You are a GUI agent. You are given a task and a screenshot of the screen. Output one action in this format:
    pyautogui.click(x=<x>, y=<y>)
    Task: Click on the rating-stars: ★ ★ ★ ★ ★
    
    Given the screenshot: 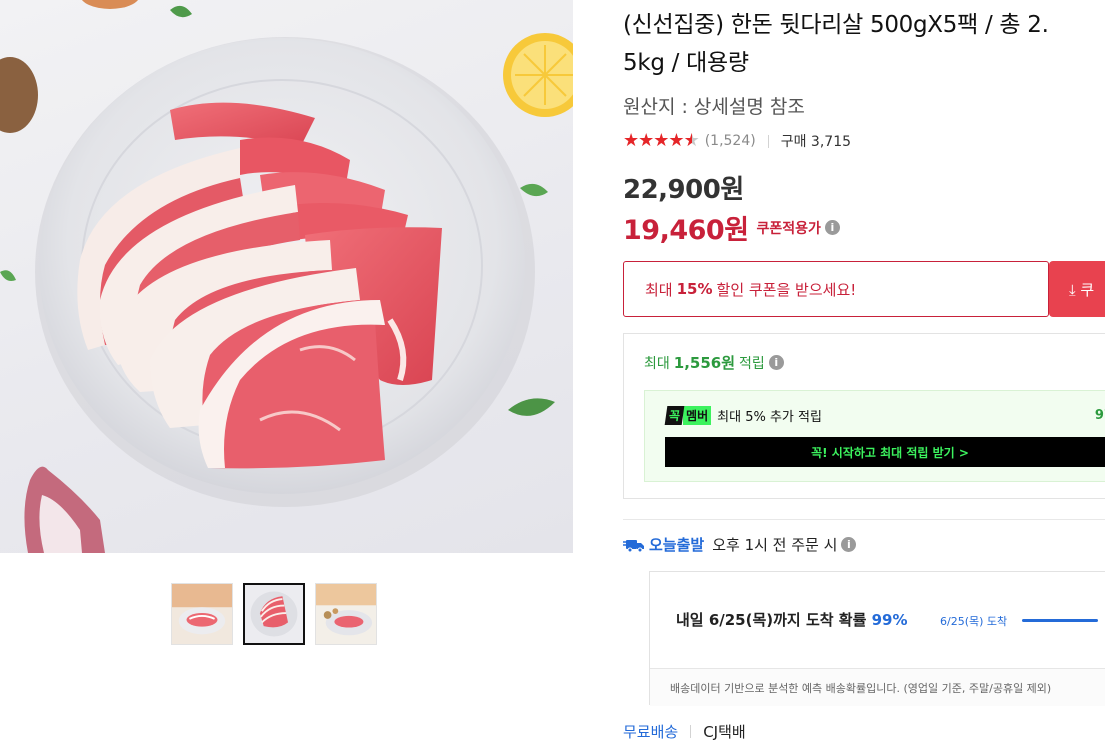 What is the action you would take?
    pyautogui.click(x=661, y=140)
    